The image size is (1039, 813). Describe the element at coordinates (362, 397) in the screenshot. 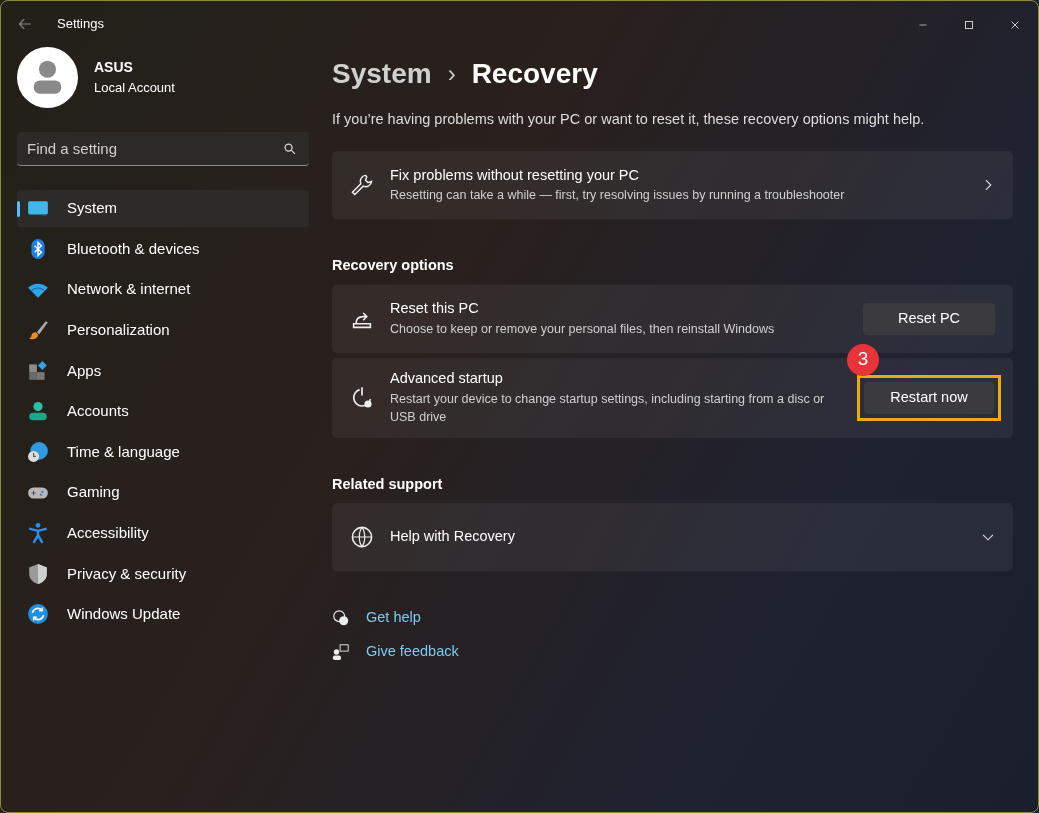

I see `power-gear-icon` at that location.